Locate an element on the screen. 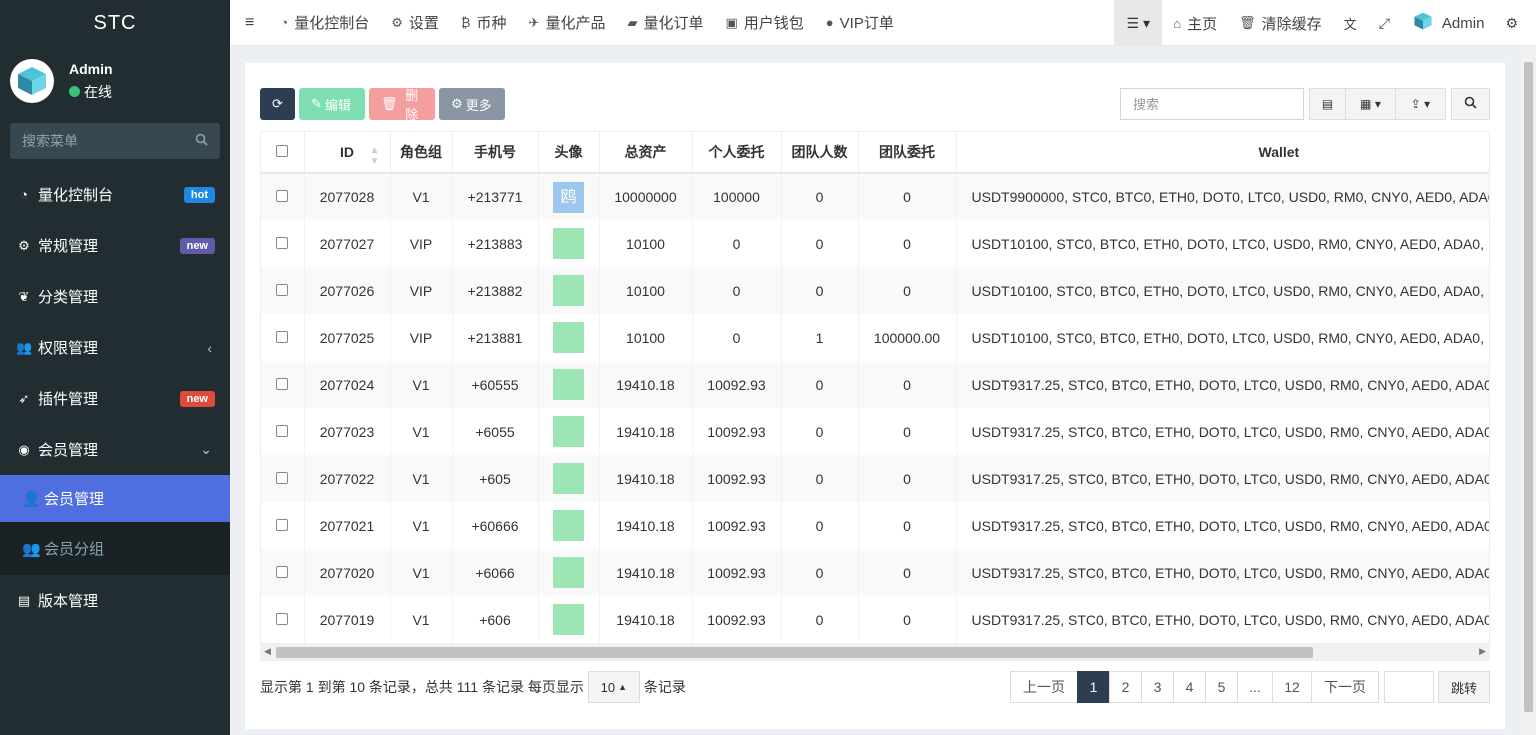 Image resolution: width=1536 pixels, height=735 pixels. row-select-cell is located at coordinates (283, 290).